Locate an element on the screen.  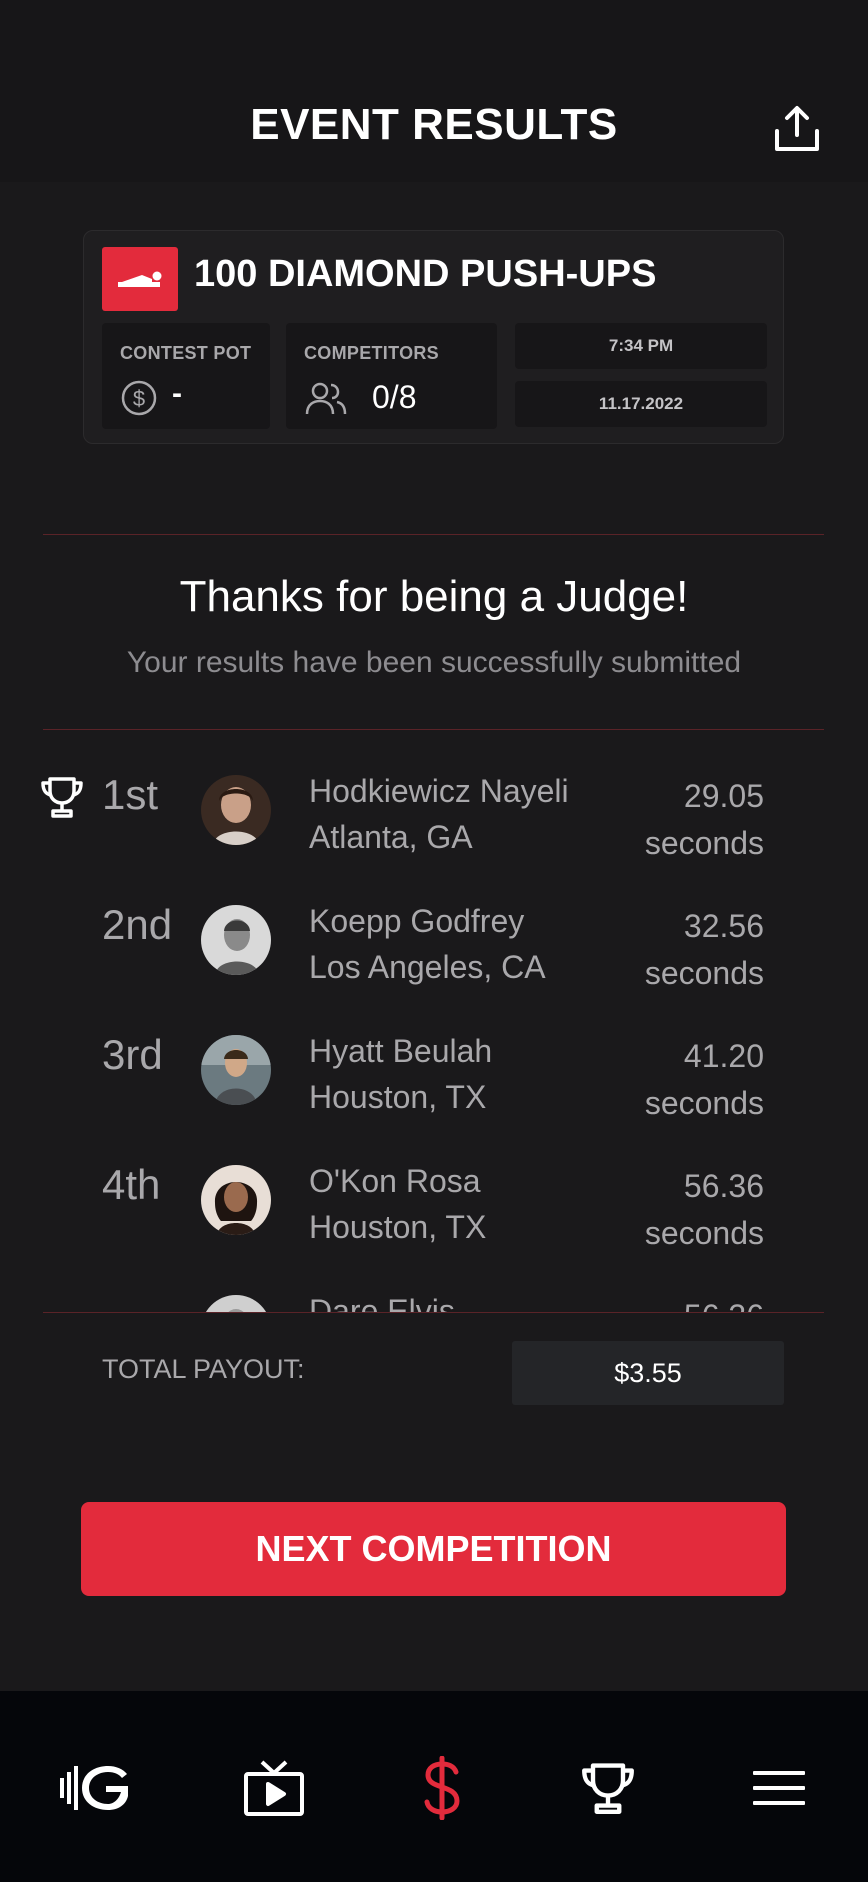
share-button is located at coordinates (797, 129).